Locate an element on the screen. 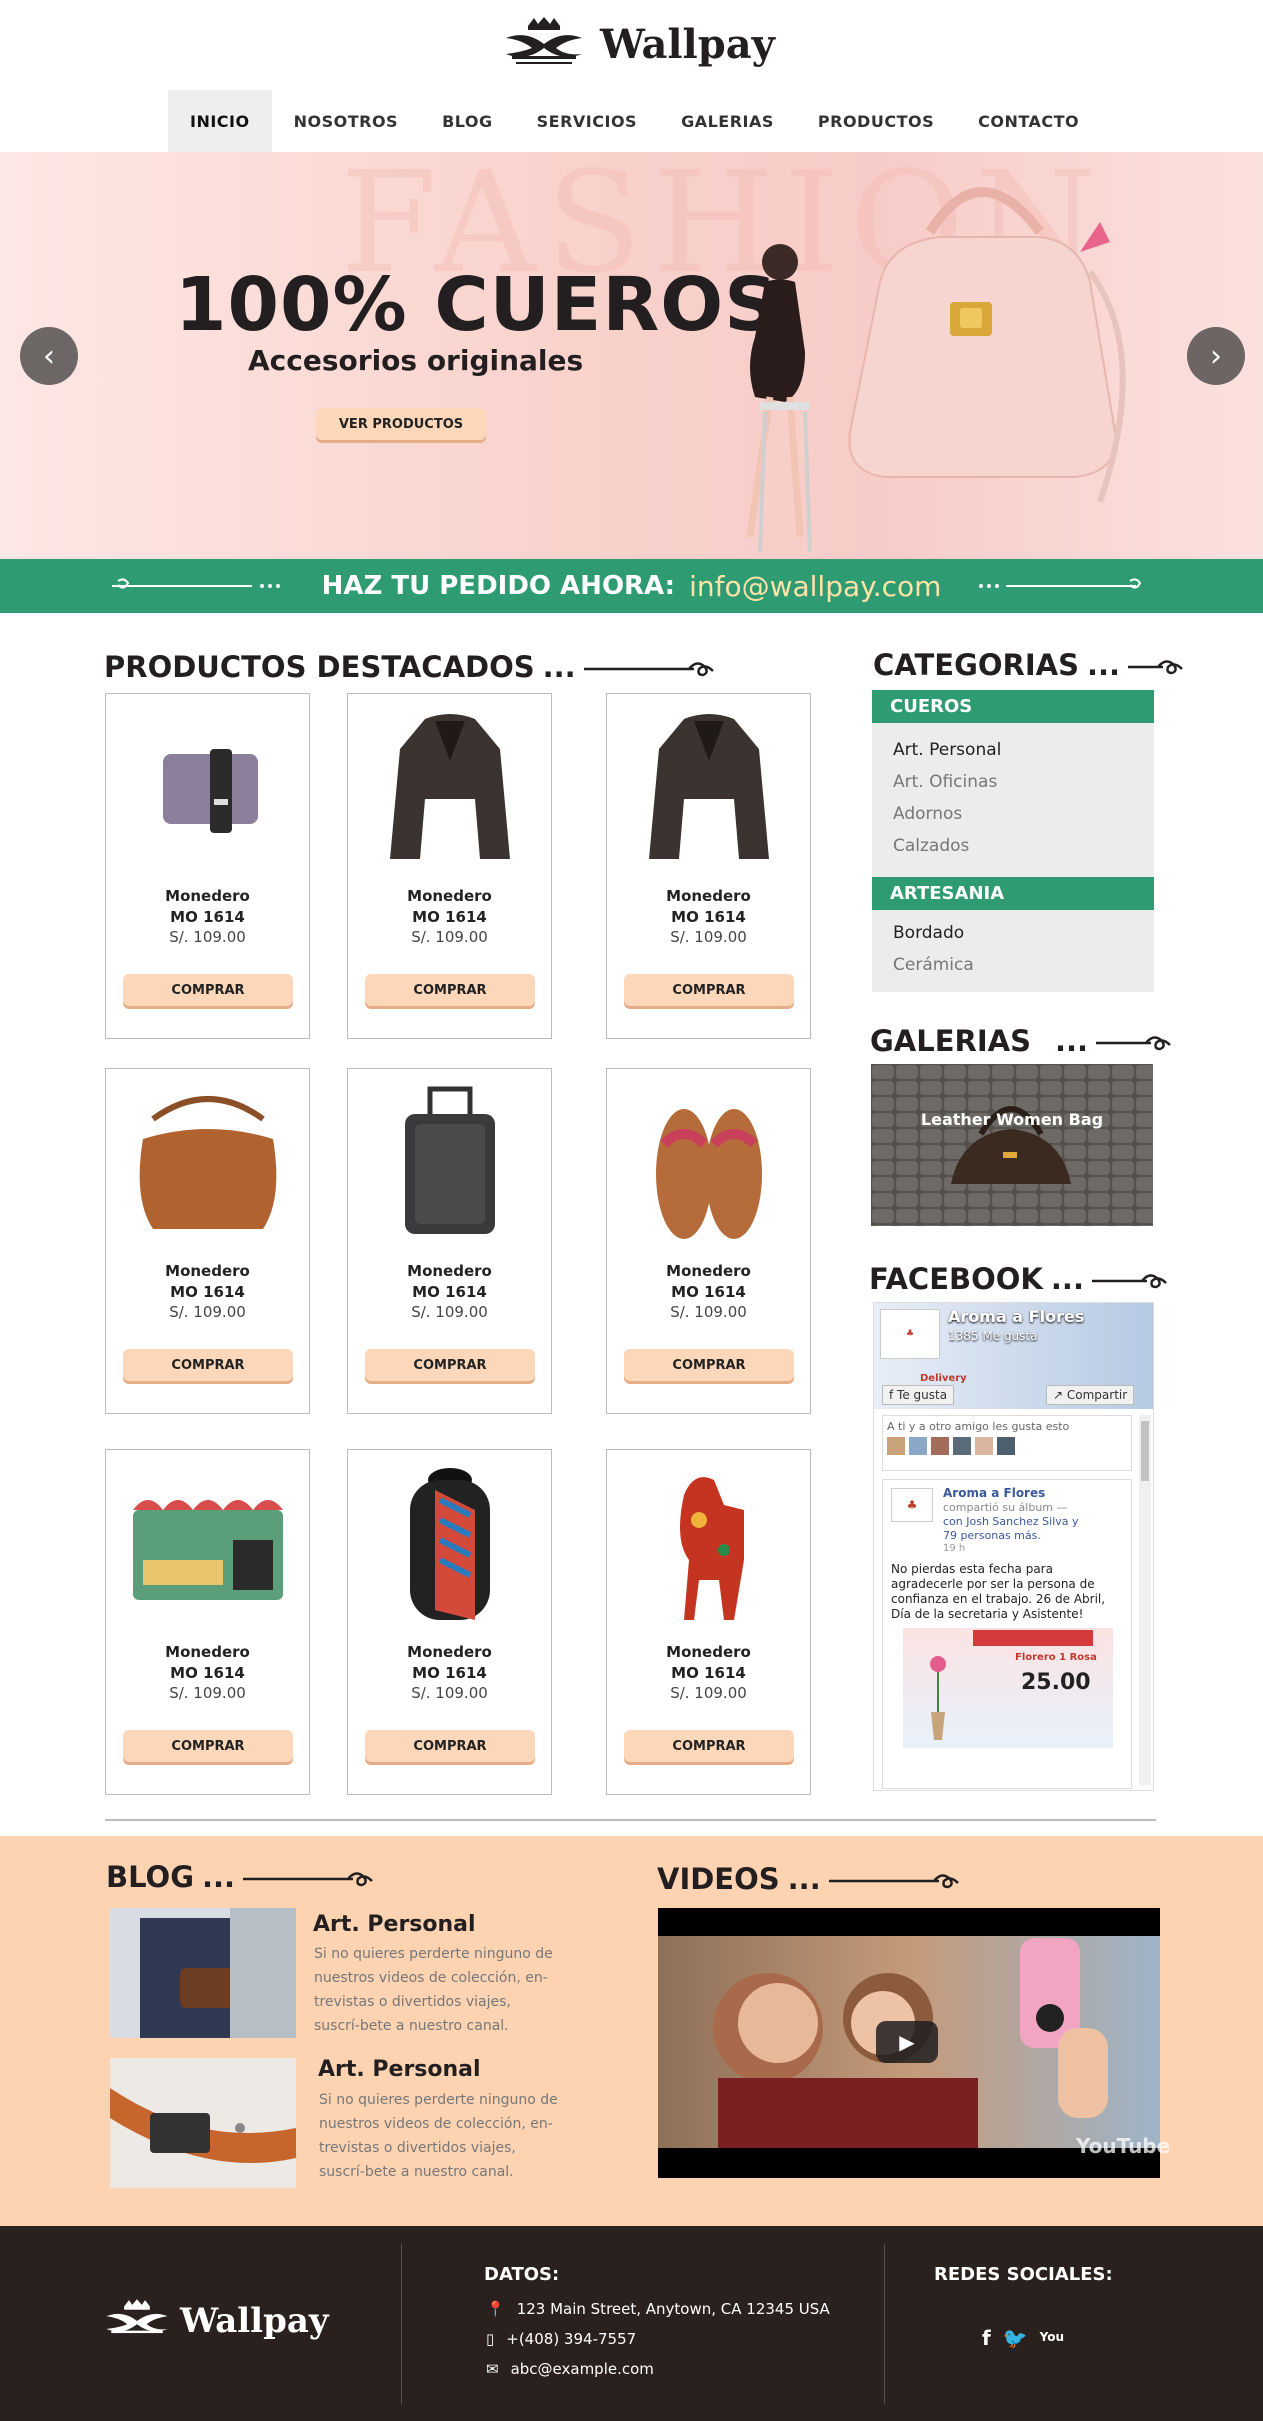  logo: Wallpay is located at coordinates (636, 44).